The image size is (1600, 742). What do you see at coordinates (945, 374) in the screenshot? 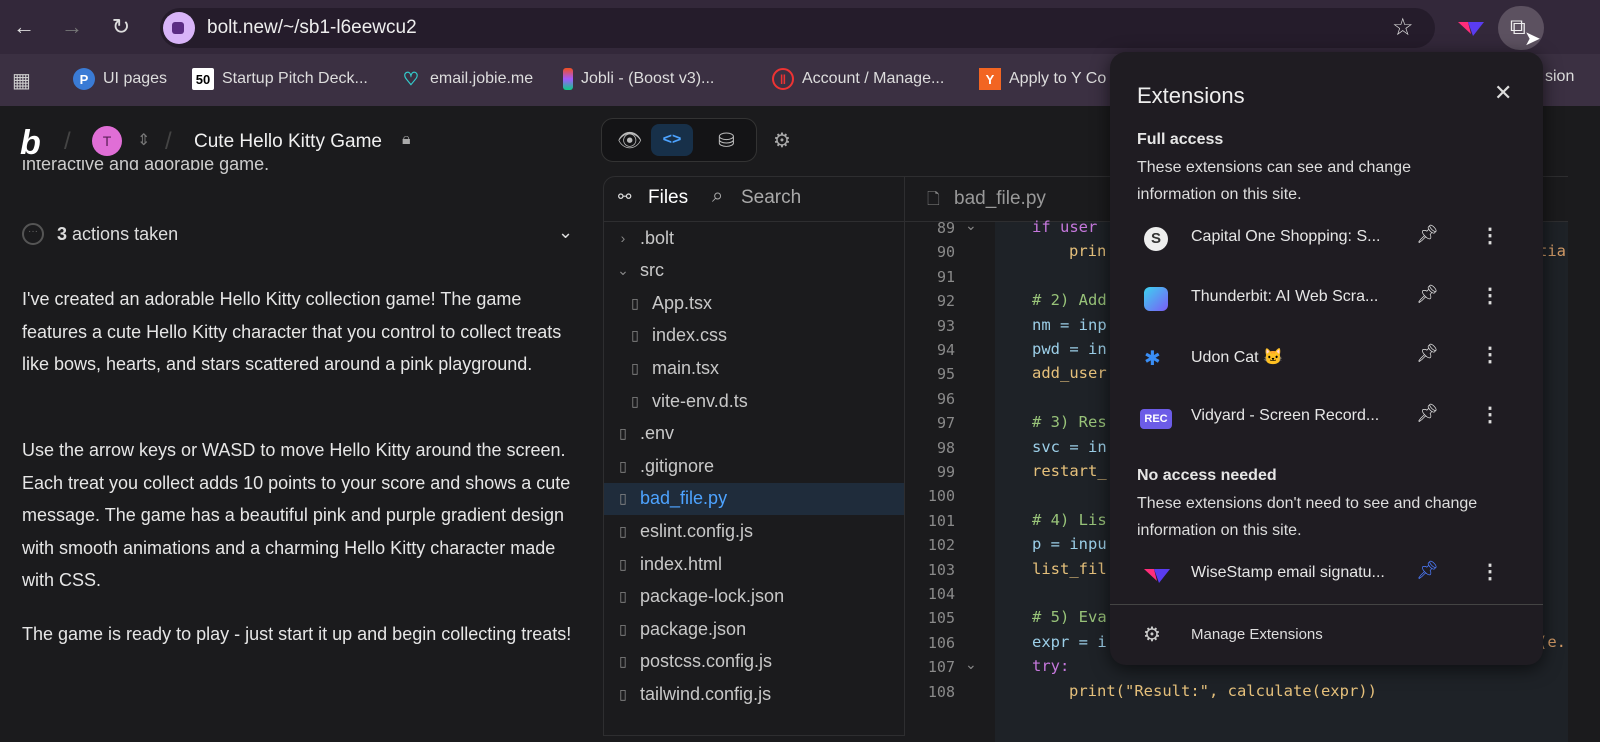
I see `line-number: 95` at bounding box center [945, 374].